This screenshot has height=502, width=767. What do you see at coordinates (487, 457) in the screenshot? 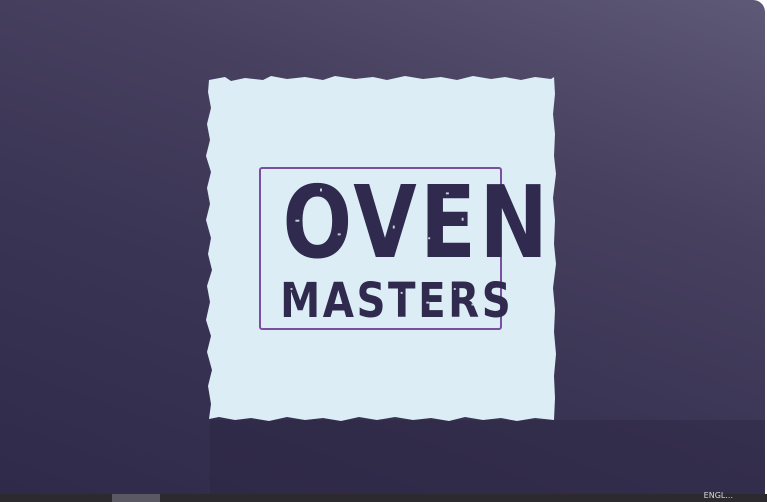
I see `card-shadow` at bounding box center [487, 457].